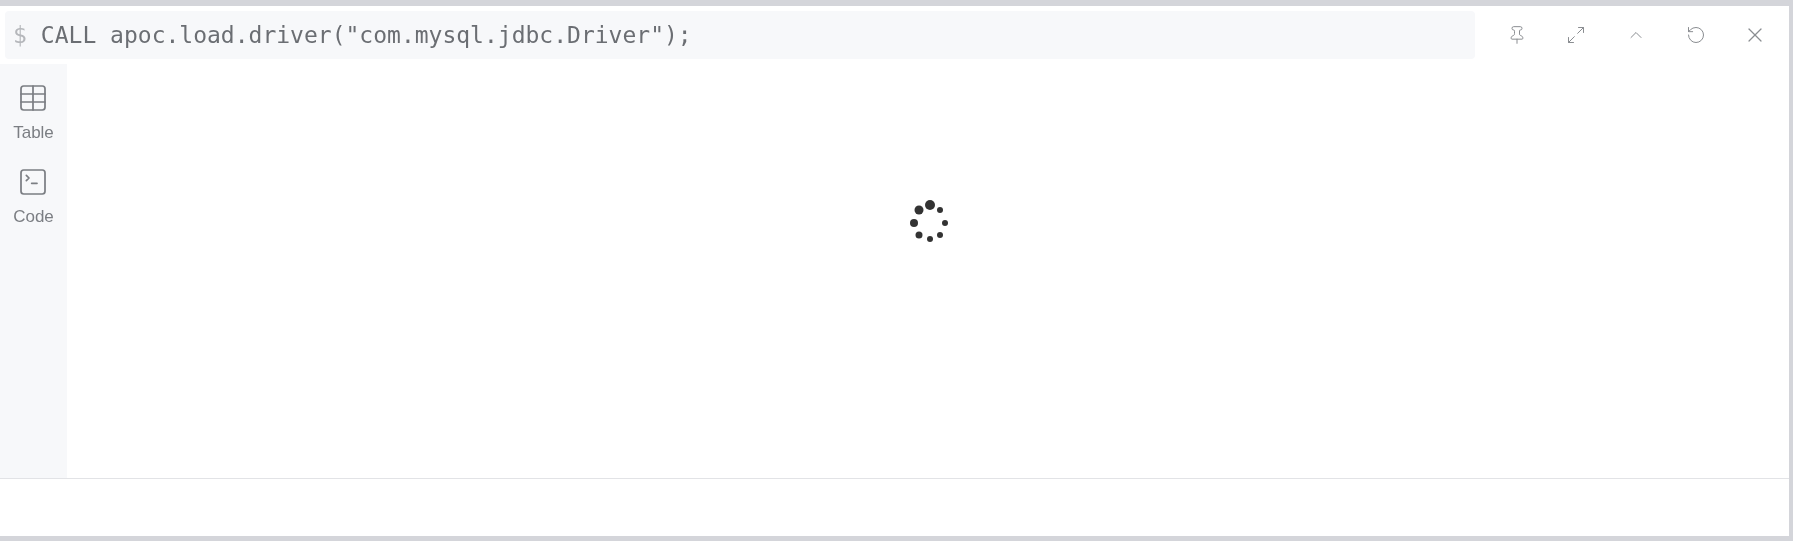 The image size is (1793, 541). I want to click on query-text: CALL apoc.load.driver("com.mysql.jdbc.Driver");, so click(366, 35).